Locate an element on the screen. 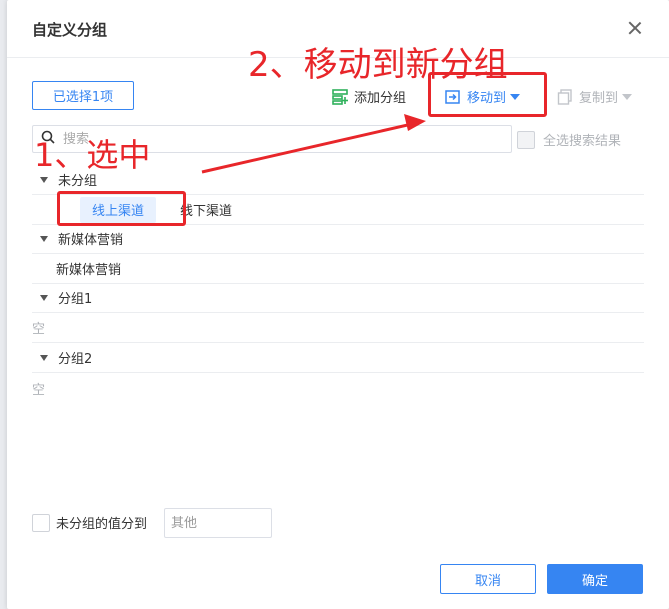 The height and width of the screenshot is (609, 669). copy-to-label: 复制到 is located at coordinates (599, 98).